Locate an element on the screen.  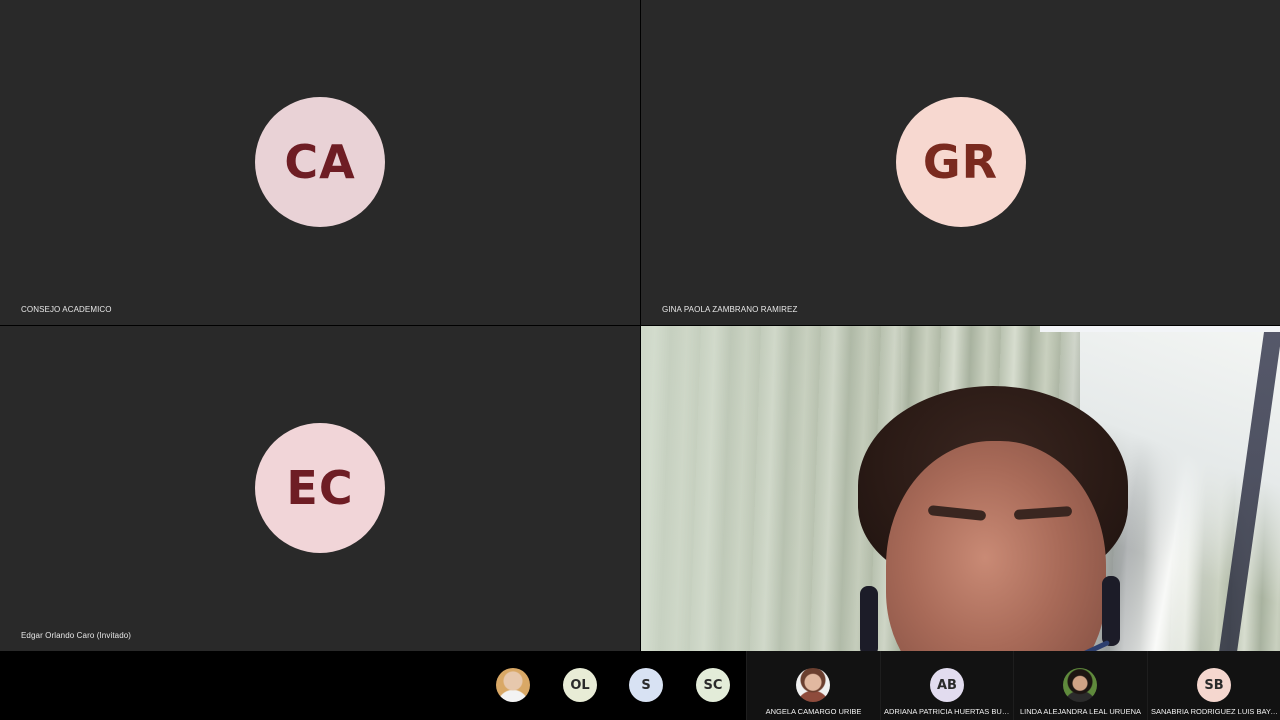
participant-name-label: CONSEJO ACADEMICO is located at coordinates (66, 309).